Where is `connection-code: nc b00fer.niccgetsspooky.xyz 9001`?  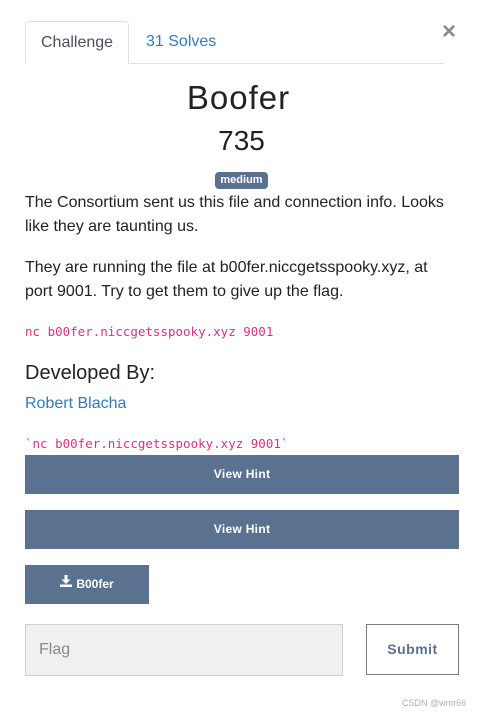 connection-code: nc b00fer.niccgetsspooky.xyz 9001 is located at coordinates (149, 331).